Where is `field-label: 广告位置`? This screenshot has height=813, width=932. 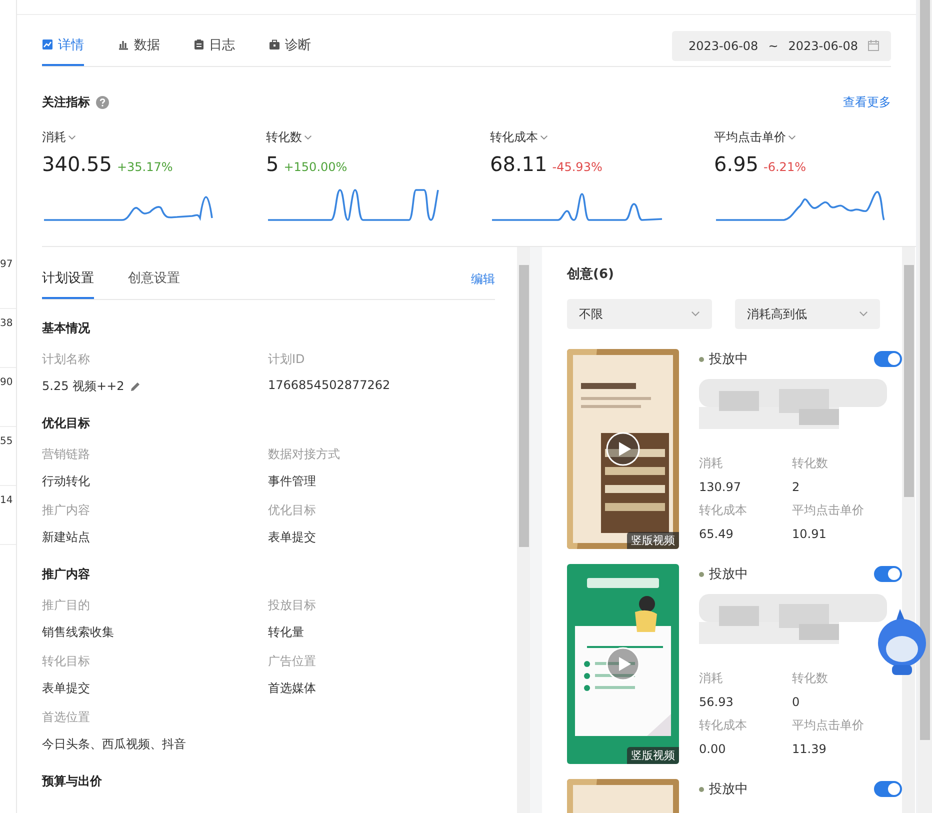 field-label: 广告位置 is located at coordinates (292, 661).